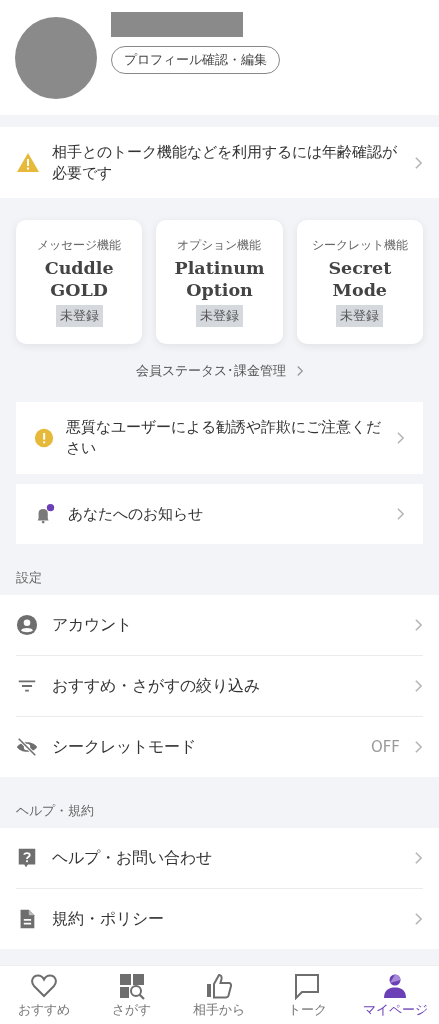  Describe the element at coordinates (79, 245) in the screenshot. I see `plan-category: メッセージ機能` at that location.